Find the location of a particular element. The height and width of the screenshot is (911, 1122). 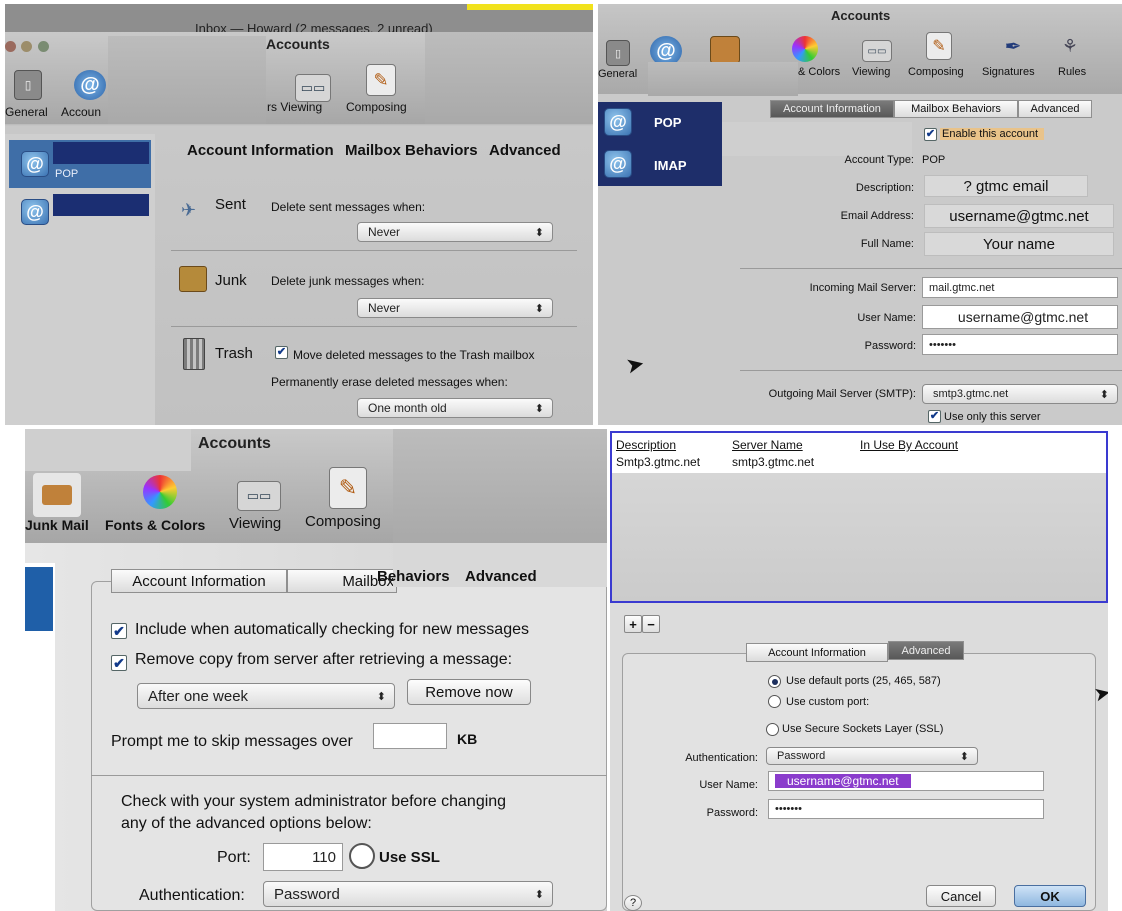

ok-button: OK is located at coordinates (1050, 896).